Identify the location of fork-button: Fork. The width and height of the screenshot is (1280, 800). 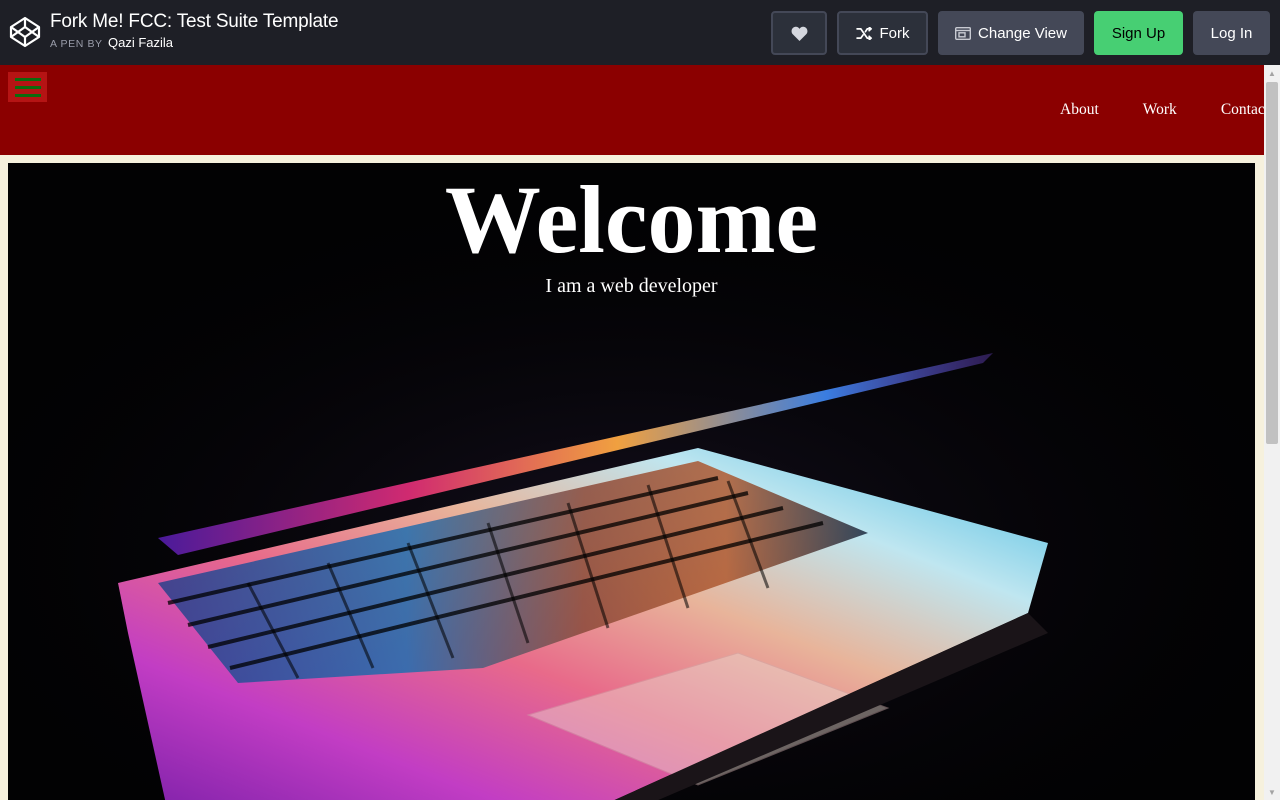
(882, 33).